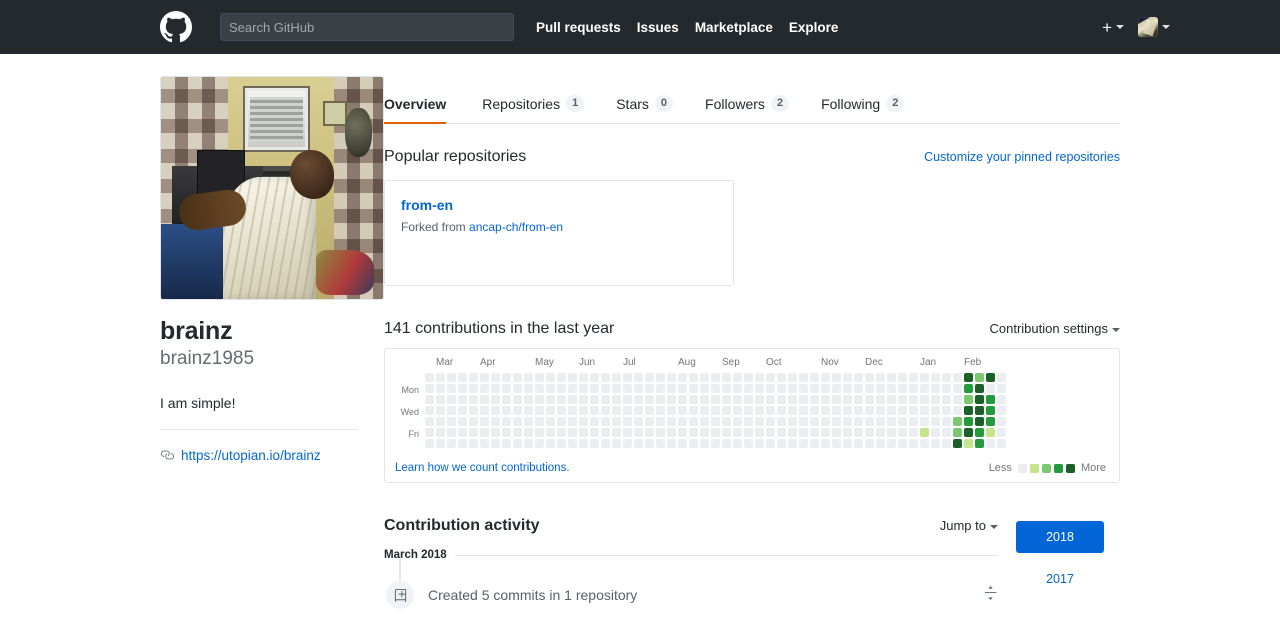 The width and height of the screenshot is (1280, 642). I want to click on customize-pinned-link: Customize your pinned repositories, so click(1022, 157).